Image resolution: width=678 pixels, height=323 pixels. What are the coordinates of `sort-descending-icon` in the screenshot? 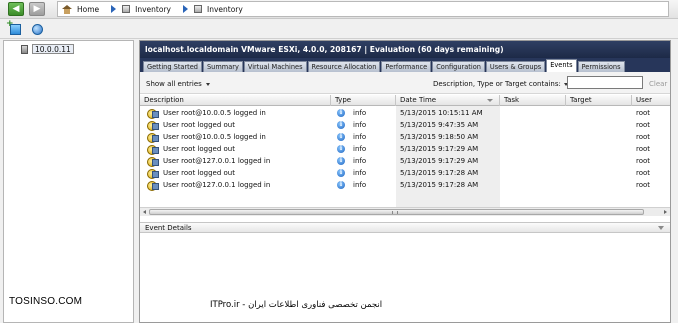 It's located at (490, 100).